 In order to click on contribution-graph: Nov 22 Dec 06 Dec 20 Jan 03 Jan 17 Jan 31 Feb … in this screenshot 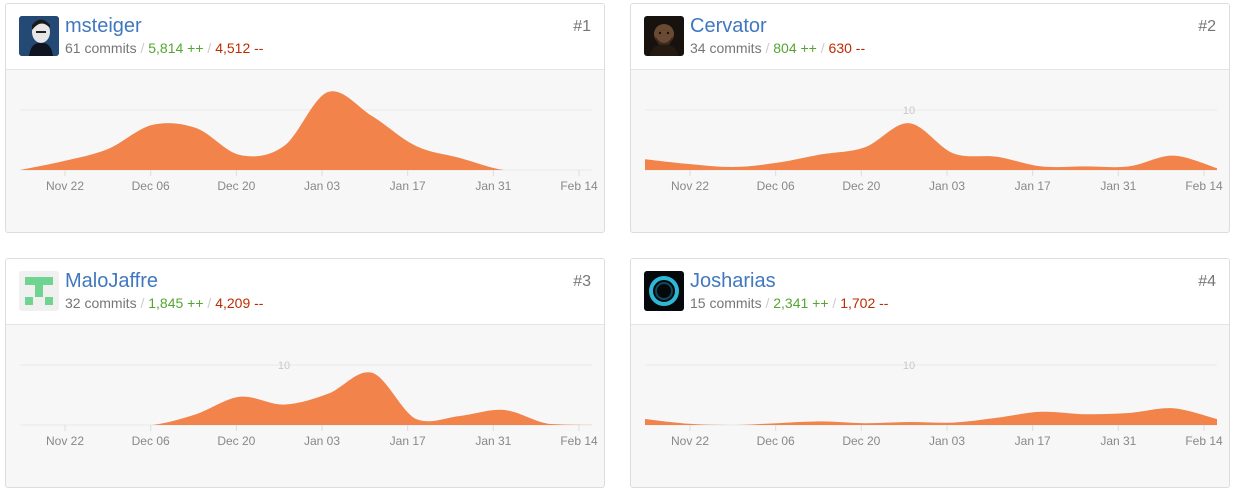, I will do `click(309, 142)`.